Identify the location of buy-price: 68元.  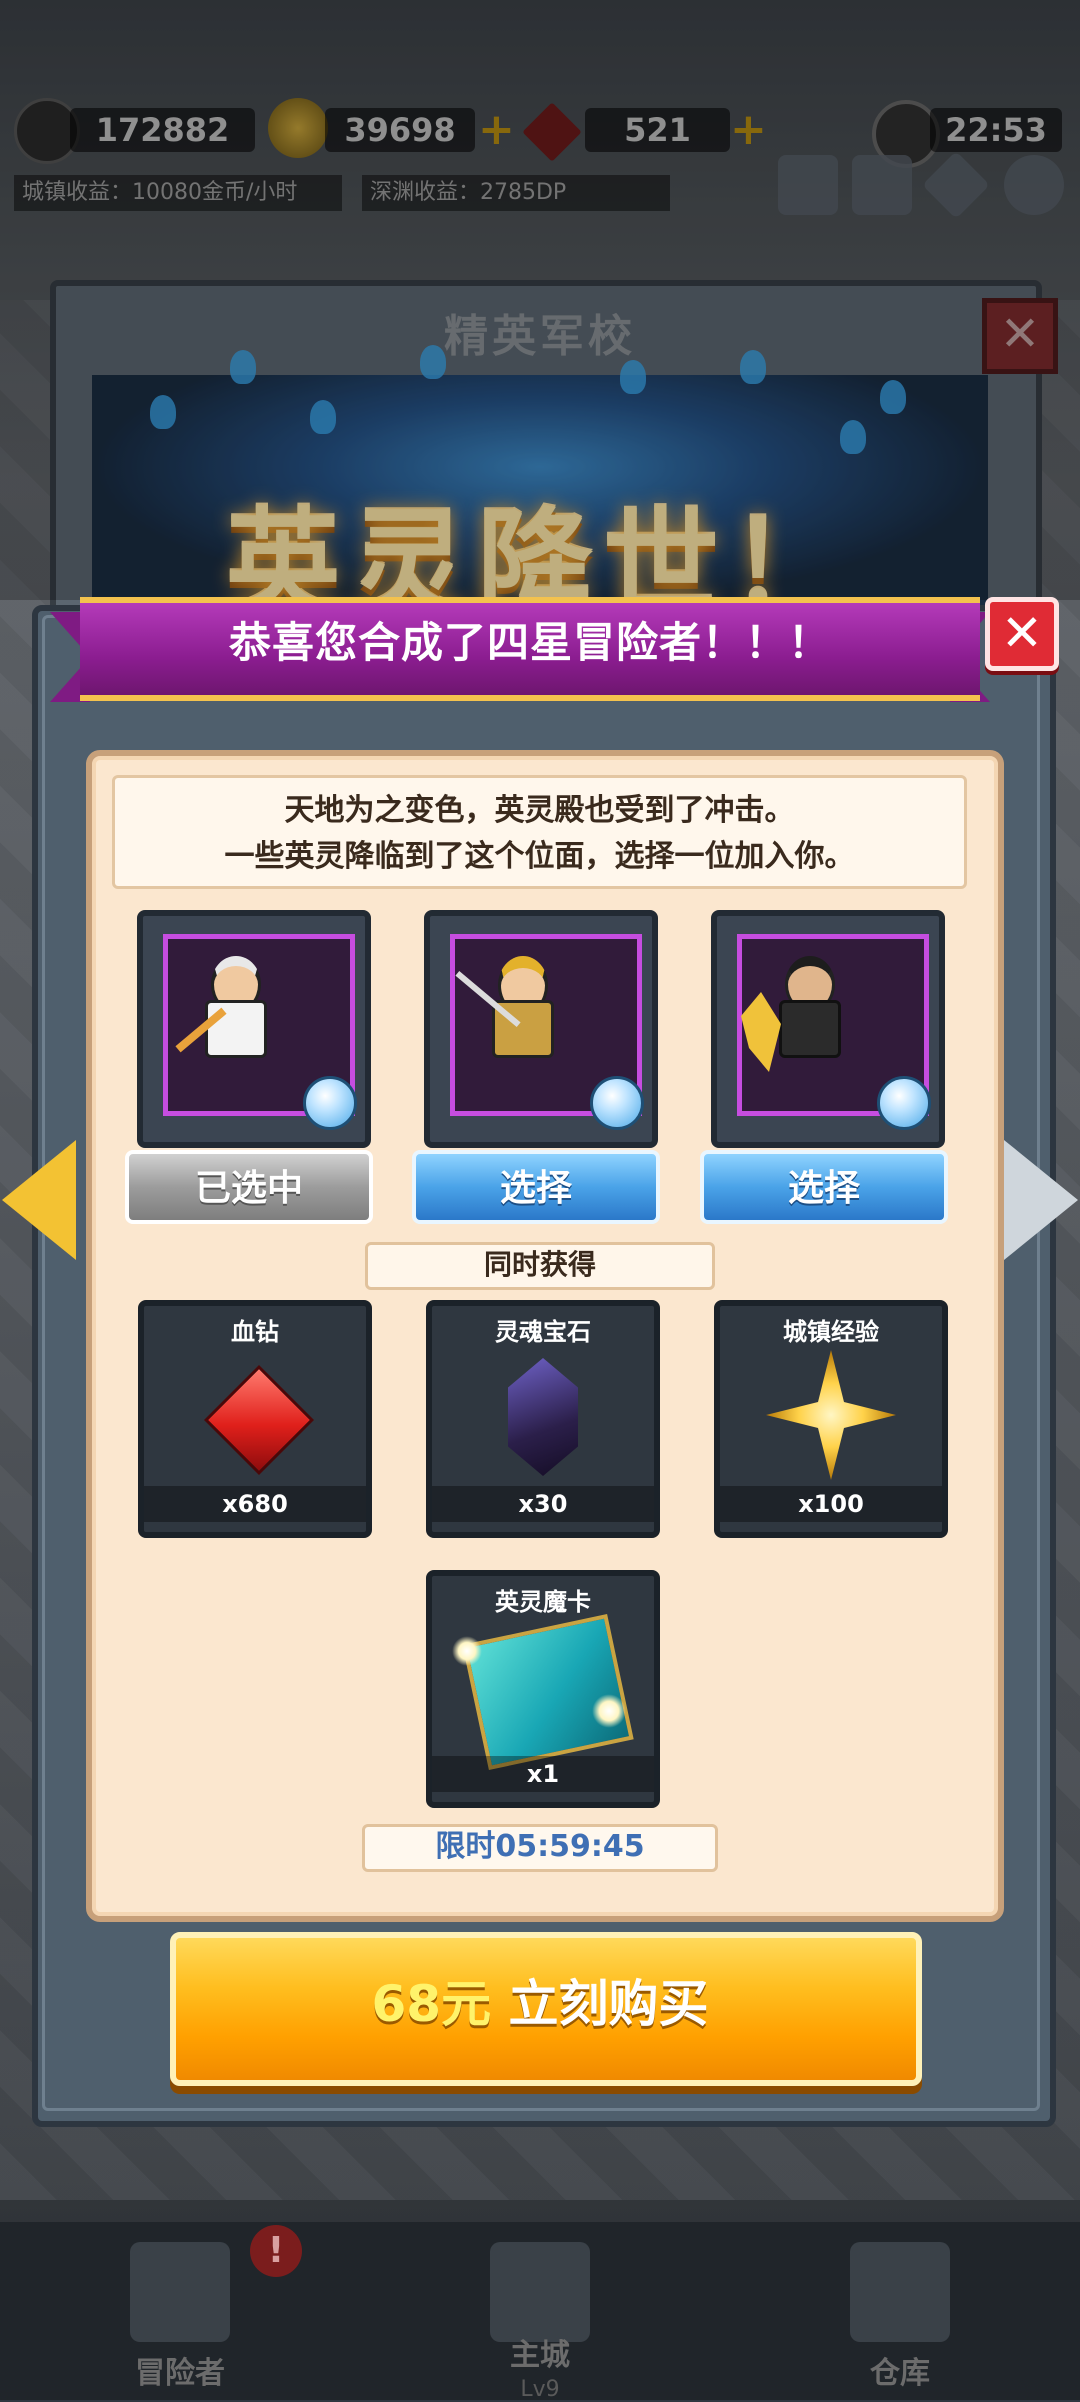
(431, 2004).